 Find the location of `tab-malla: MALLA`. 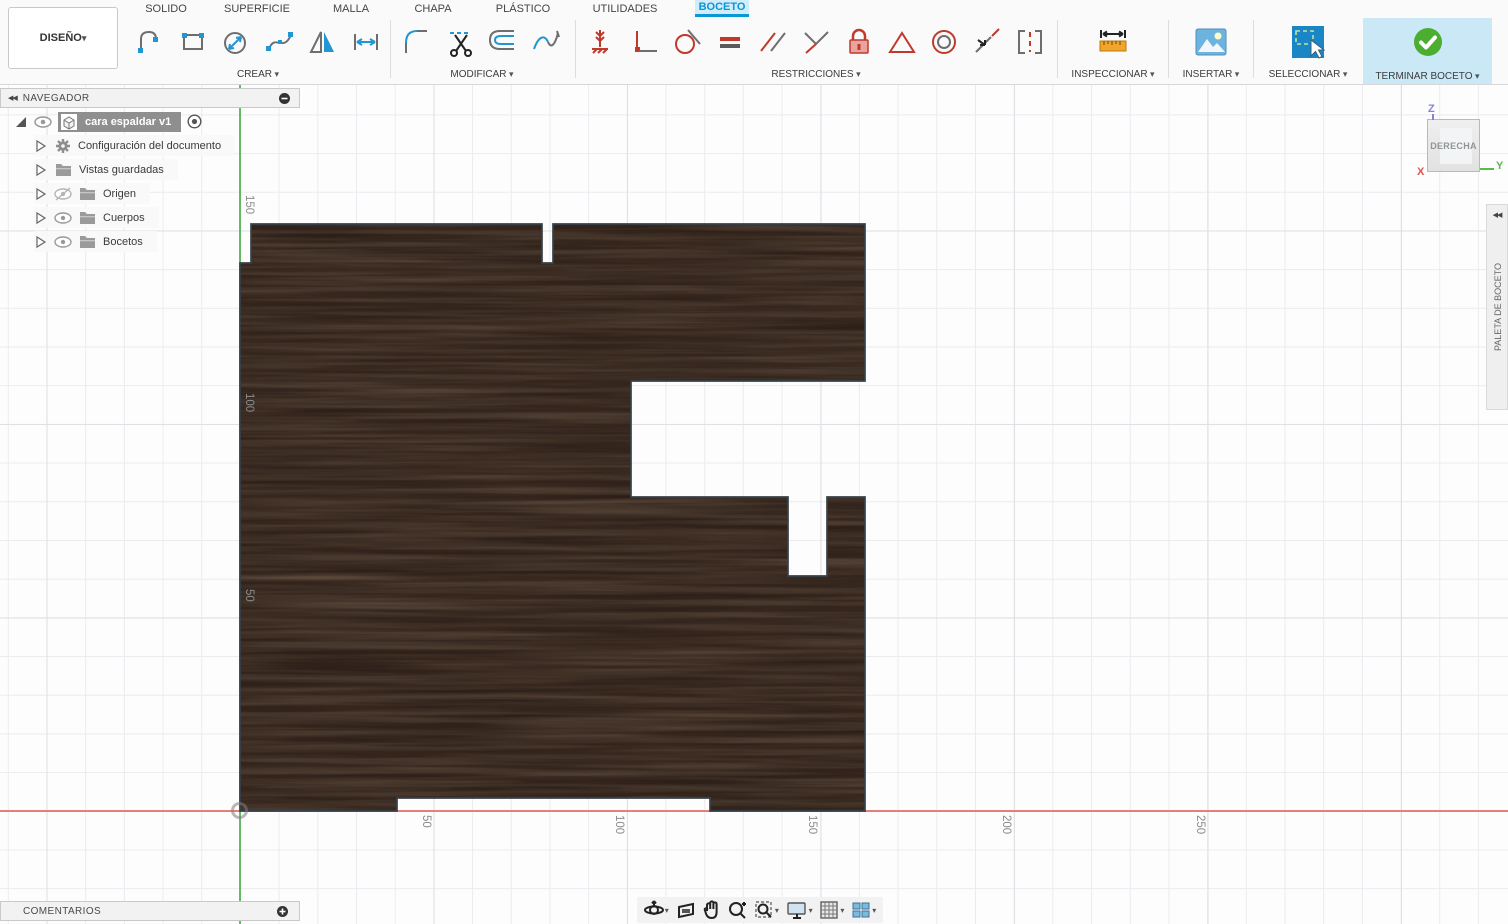

tab-malla: MALLA is located at coordinates (351, 8).